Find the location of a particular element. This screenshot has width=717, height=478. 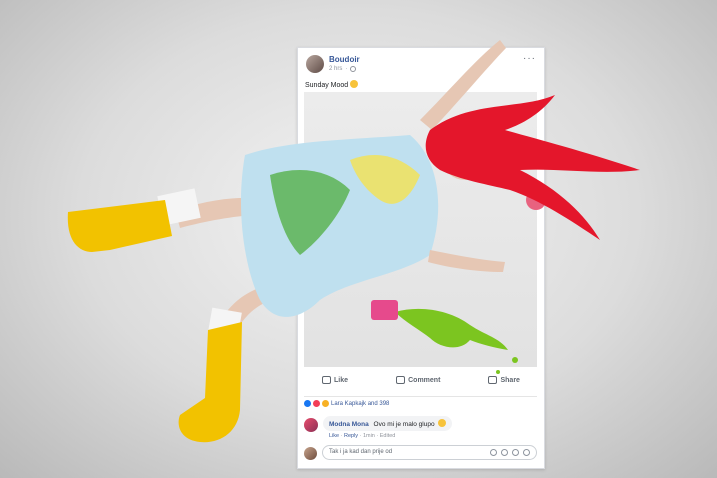

post-actions: Like Comment Share is located at coordinates (421, 380).